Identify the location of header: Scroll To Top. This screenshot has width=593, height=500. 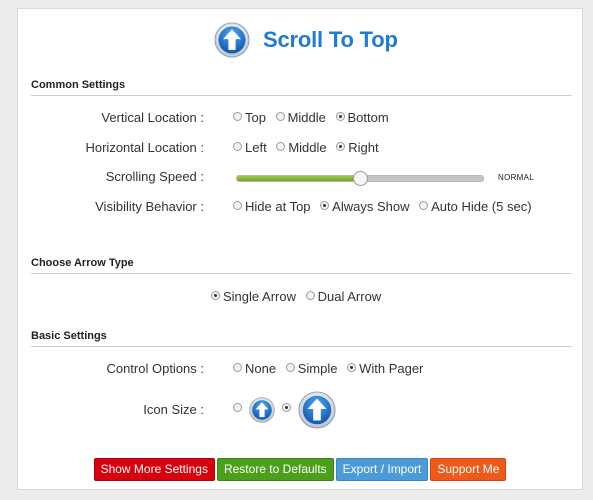
(300, 44).